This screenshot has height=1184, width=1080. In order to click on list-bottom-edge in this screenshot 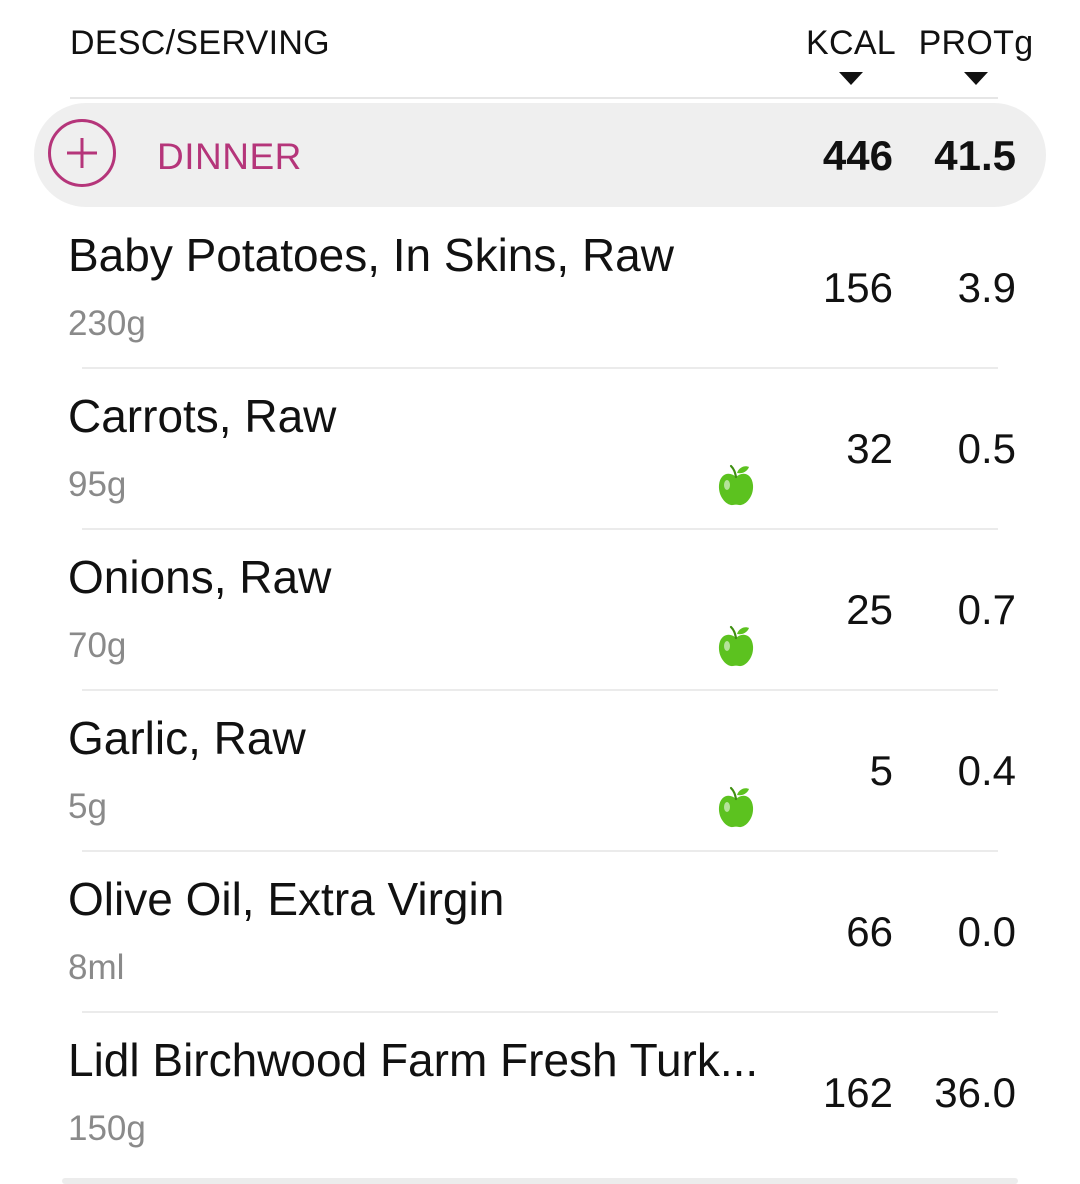, I will do `click(540, 1181)`.